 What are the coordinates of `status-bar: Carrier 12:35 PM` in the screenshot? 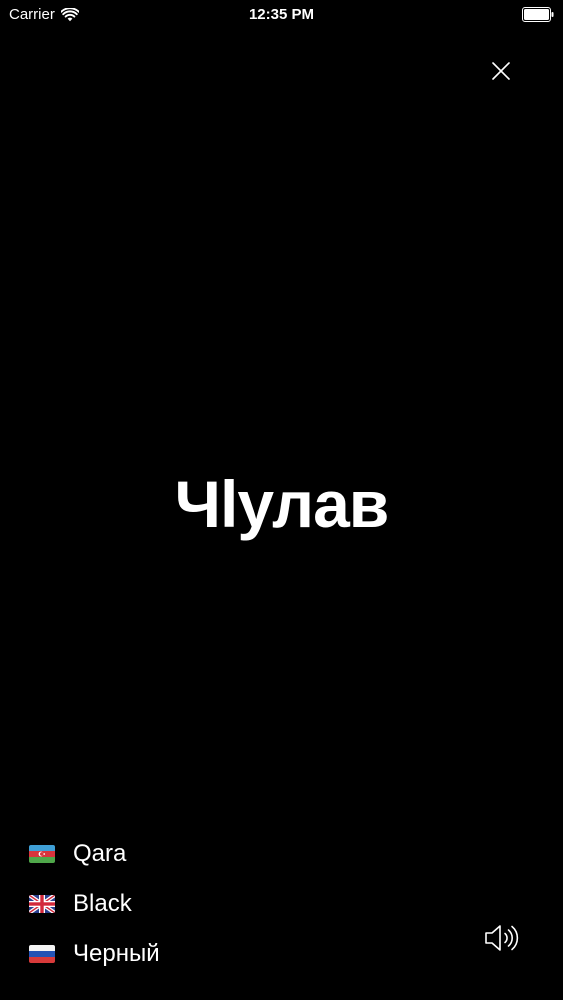 It's located at (281, 15).